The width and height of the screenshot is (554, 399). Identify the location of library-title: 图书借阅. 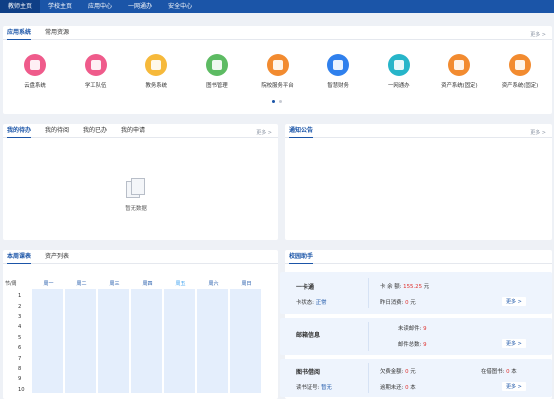
(308, 372).